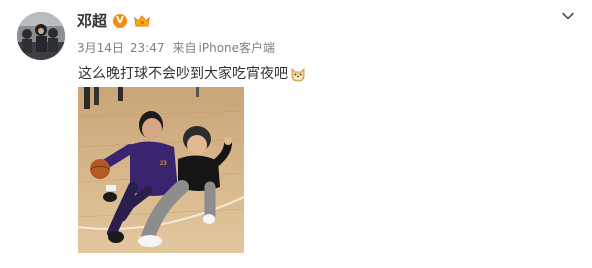 Image resolution: width=592 pixels, height=268 pixels. Describe the element at coordinates (183, 74) in the screenshot. I see `post-text-content: 这么晚打球不会吵到大家吃宵夜吧` at that location.